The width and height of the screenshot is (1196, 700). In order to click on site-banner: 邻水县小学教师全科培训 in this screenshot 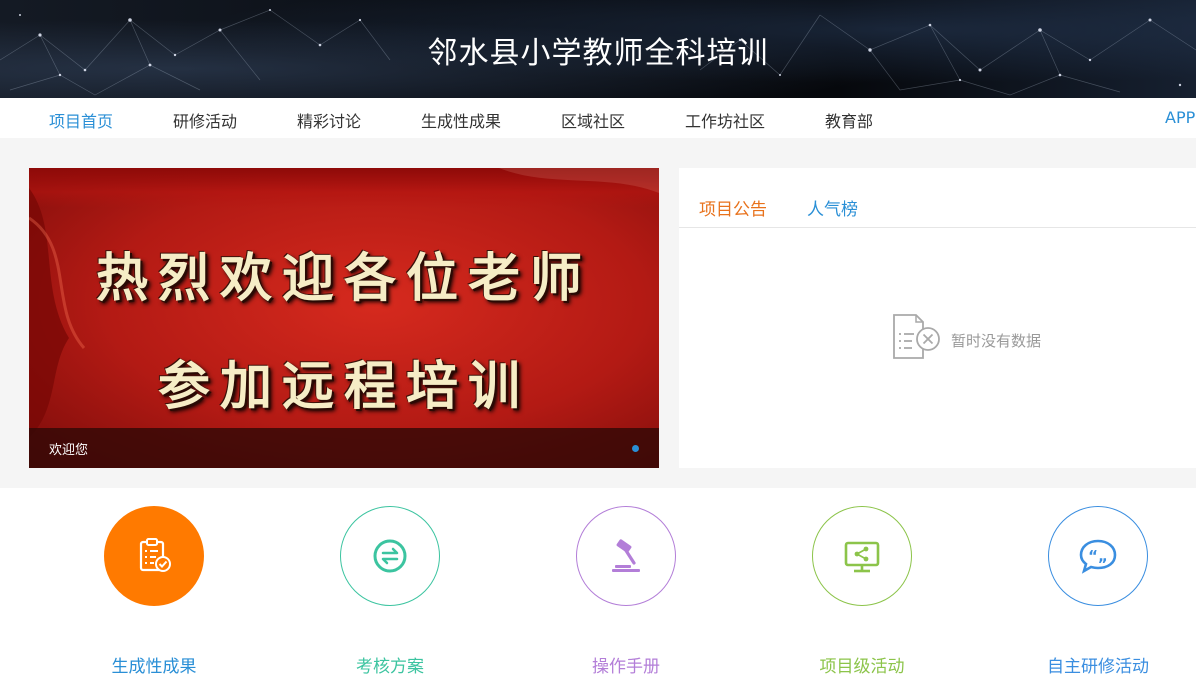, I will do `click(598, 49)`.